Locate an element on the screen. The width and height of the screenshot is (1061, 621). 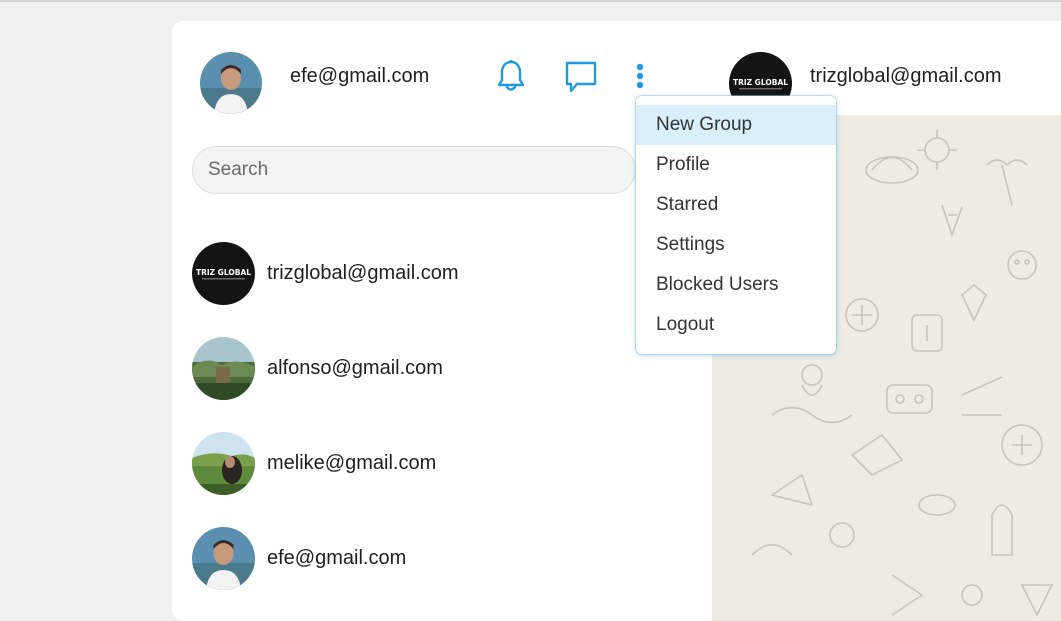
contact-logo-text: TRIZ GLOBAL is located at coordinates (223, 272).